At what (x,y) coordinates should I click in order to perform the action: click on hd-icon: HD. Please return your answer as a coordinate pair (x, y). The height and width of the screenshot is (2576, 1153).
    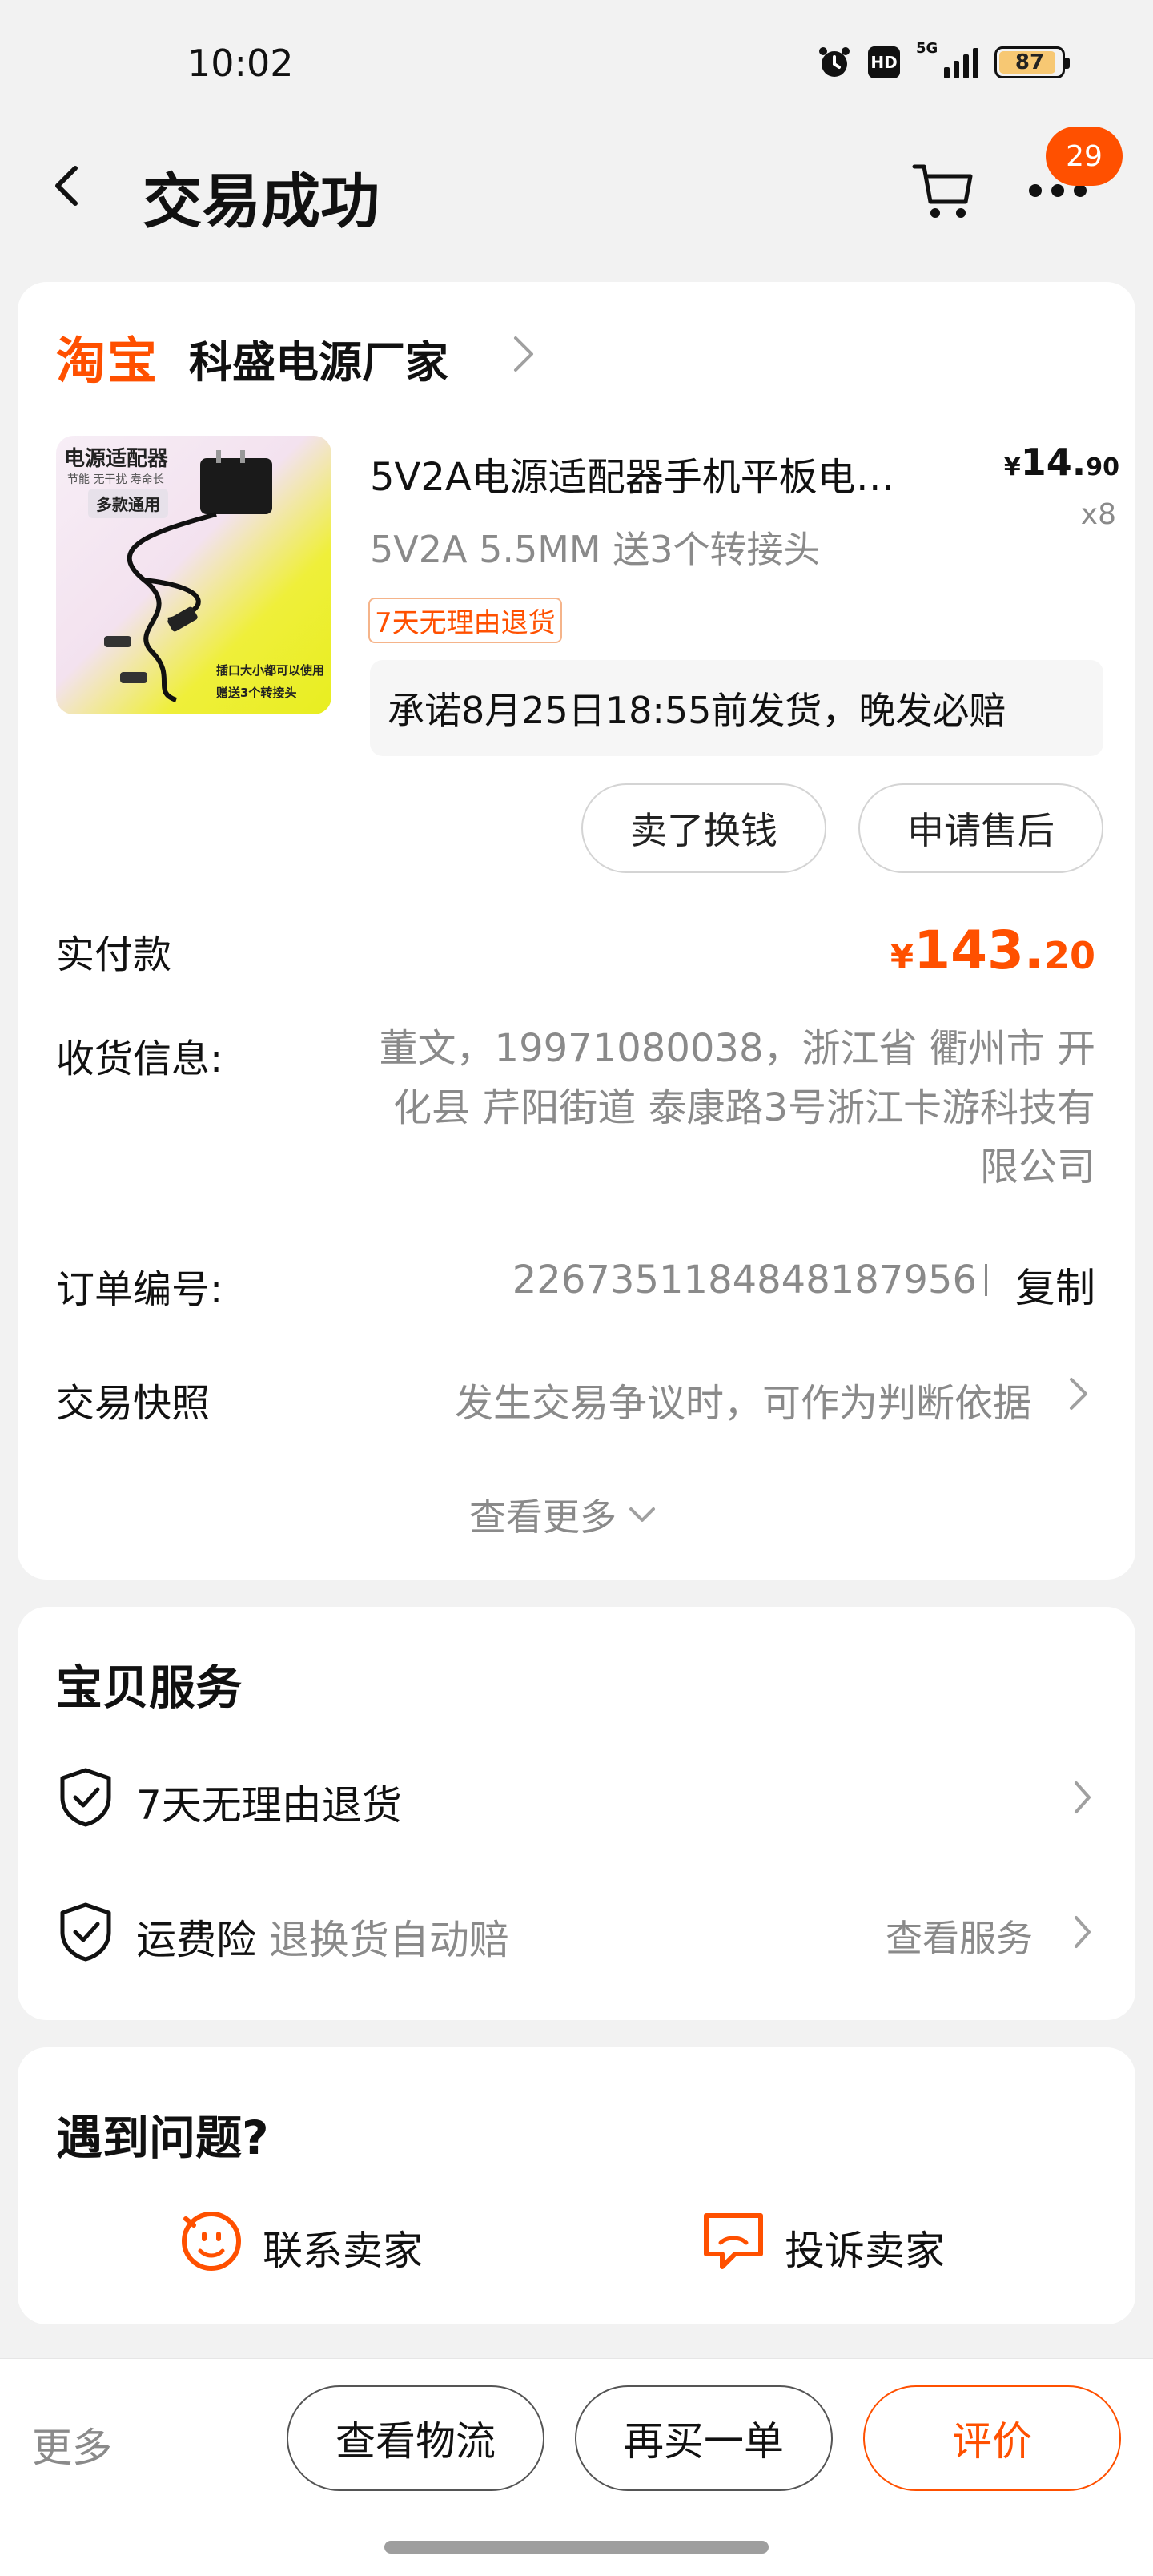
    Looking at the image, I should click on (884, 62).